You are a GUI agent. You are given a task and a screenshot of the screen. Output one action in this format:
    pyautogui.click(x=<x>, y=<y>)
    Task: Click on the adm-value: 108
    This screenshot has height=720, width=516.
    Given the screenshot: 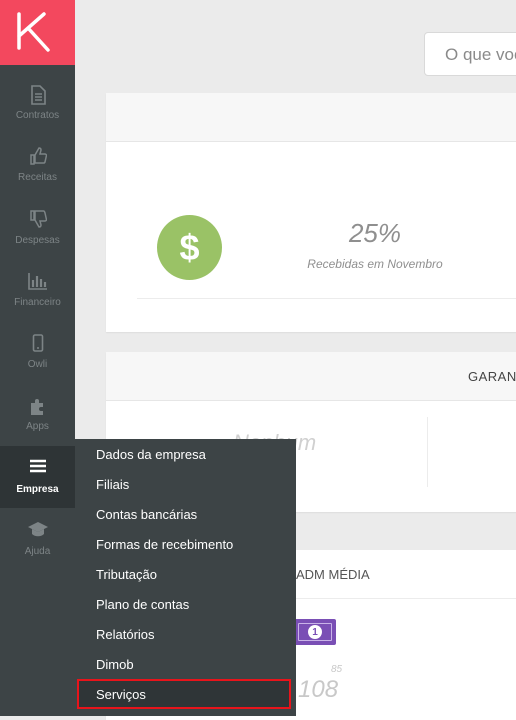 What is the action you would take?
    pyautogui.click(x=318, y=689)
    